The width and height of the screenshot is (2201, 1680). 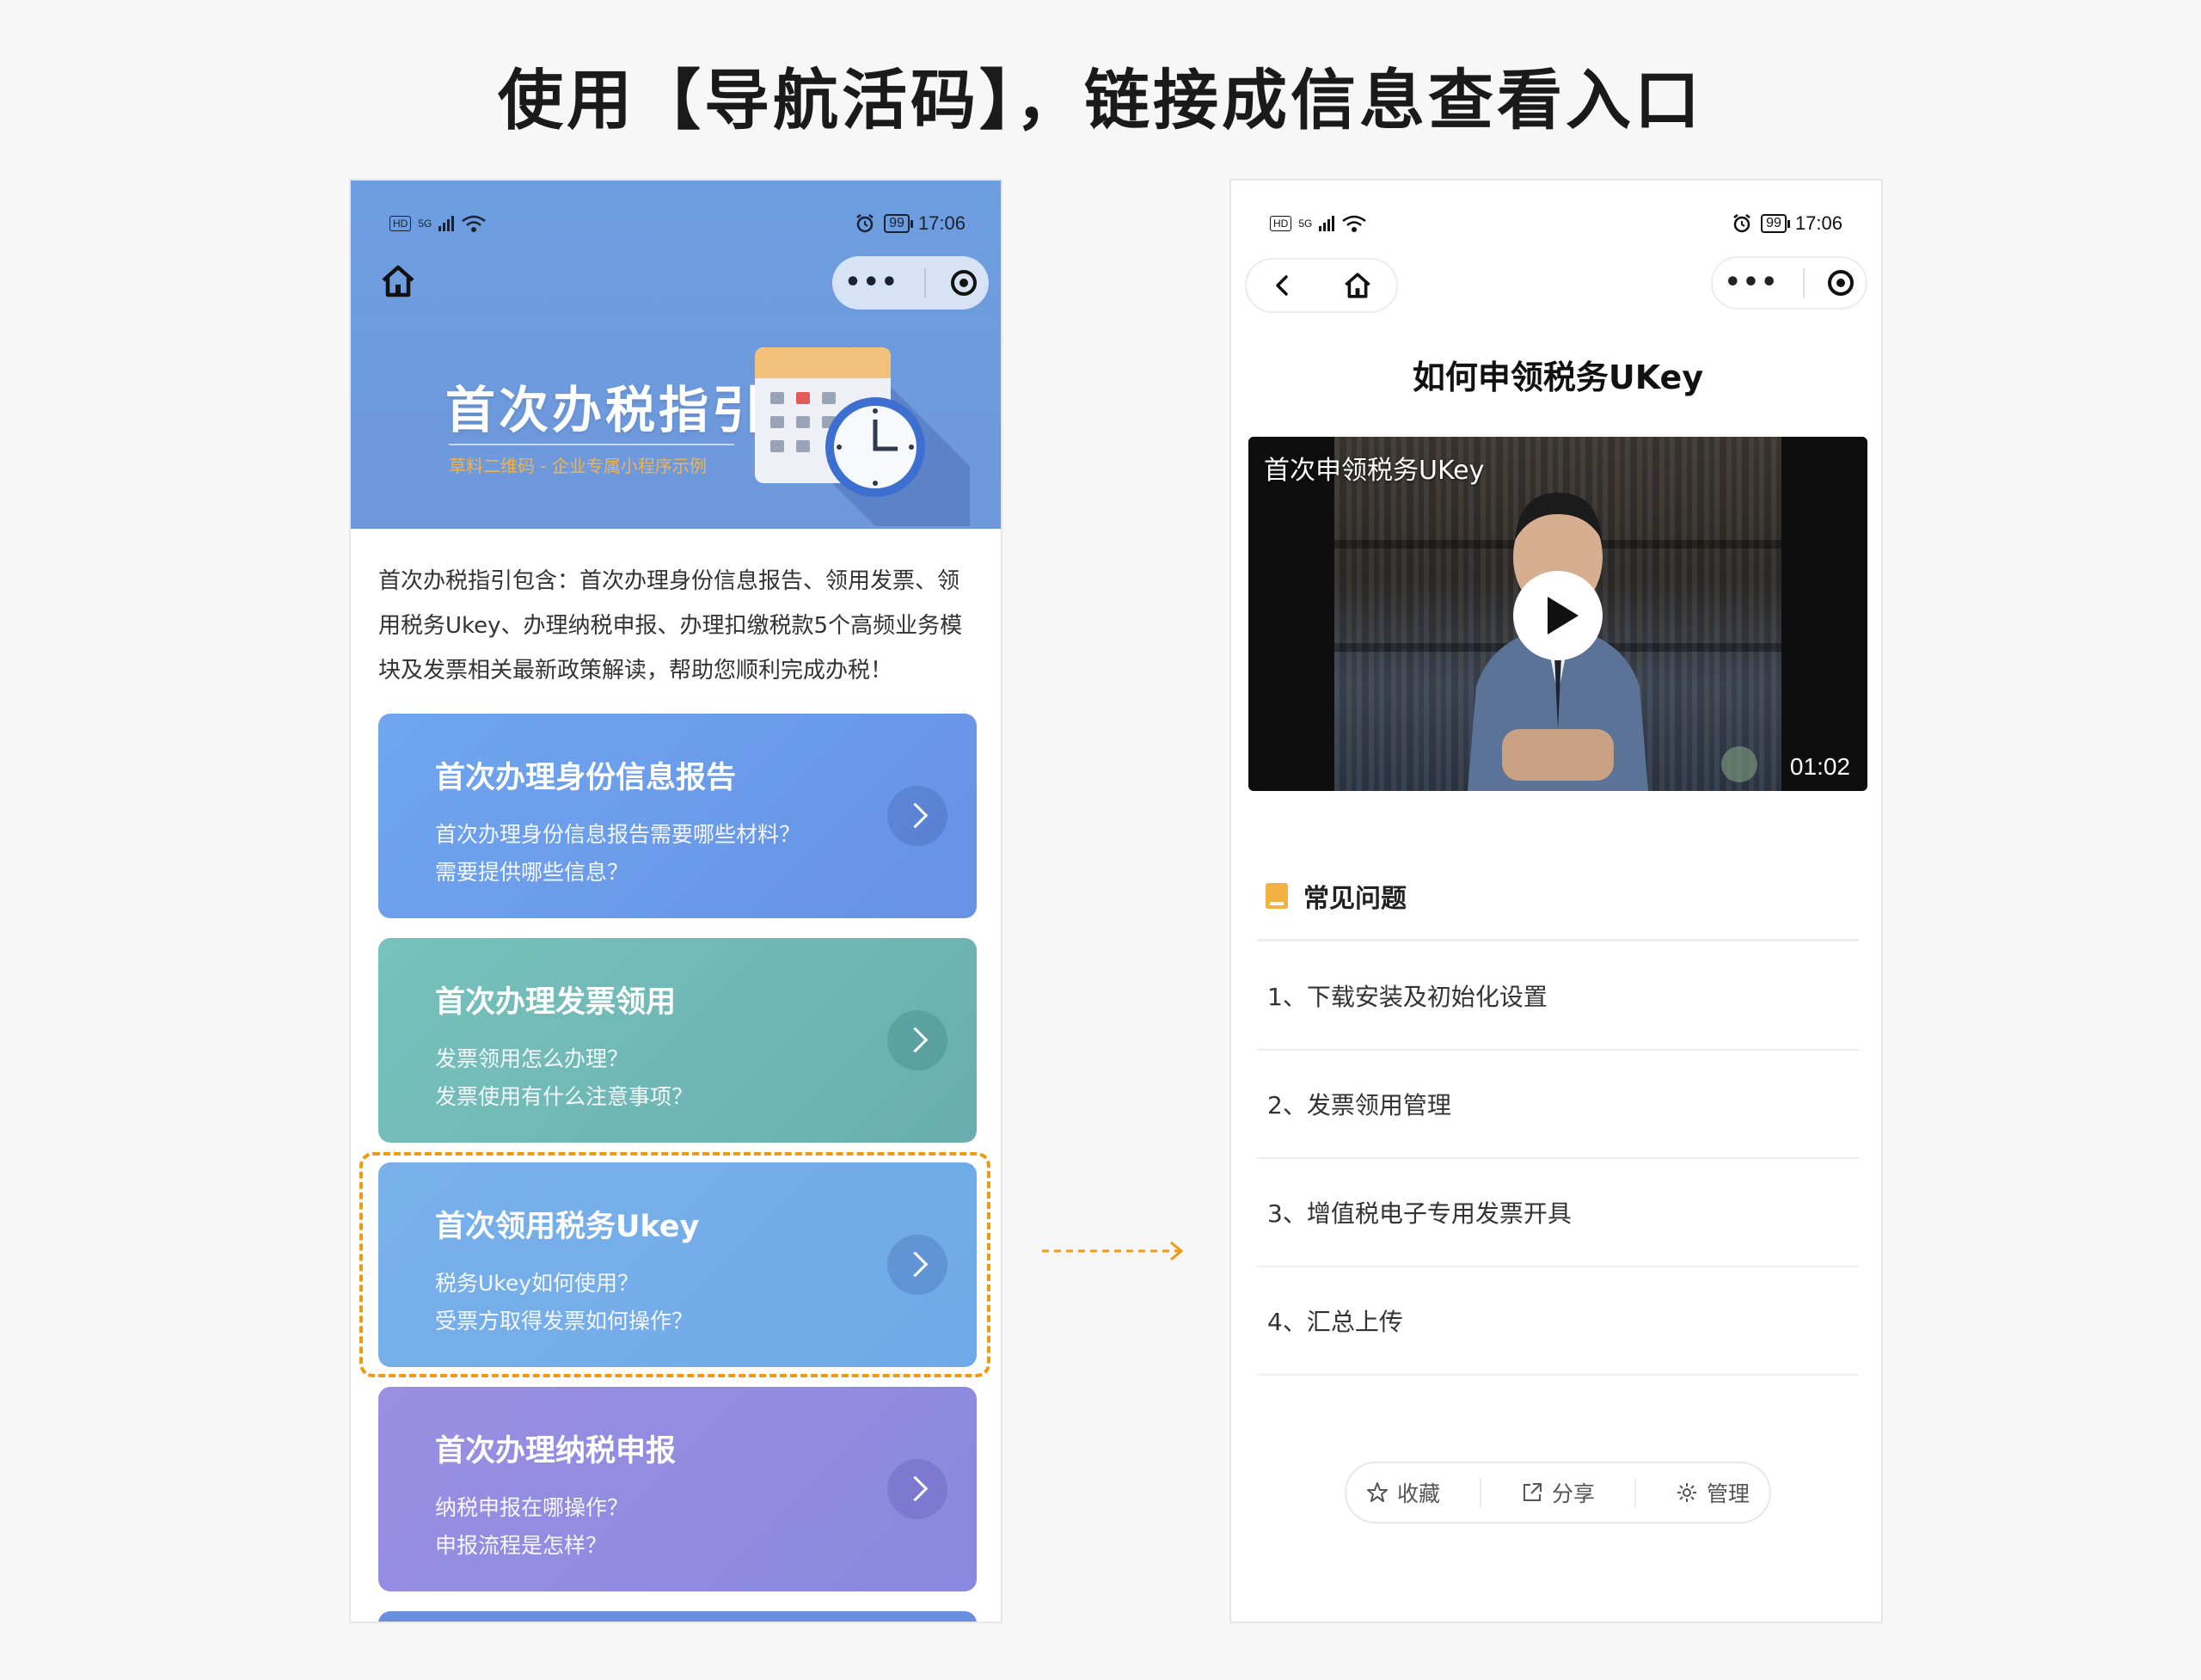 What do you see at coordinates (1100, 100) in the screenshot?
I see `page-headline: 使用【导航活码】，链接成信息查看入口` at bounding box center [1100, 100].